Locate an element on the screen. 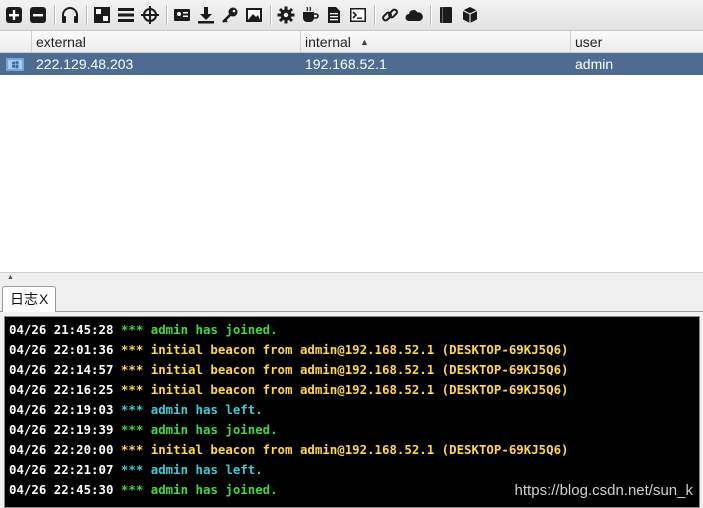 This screenshot has height=508, width=703. list-view-icon is located at coordinates (126, 15).